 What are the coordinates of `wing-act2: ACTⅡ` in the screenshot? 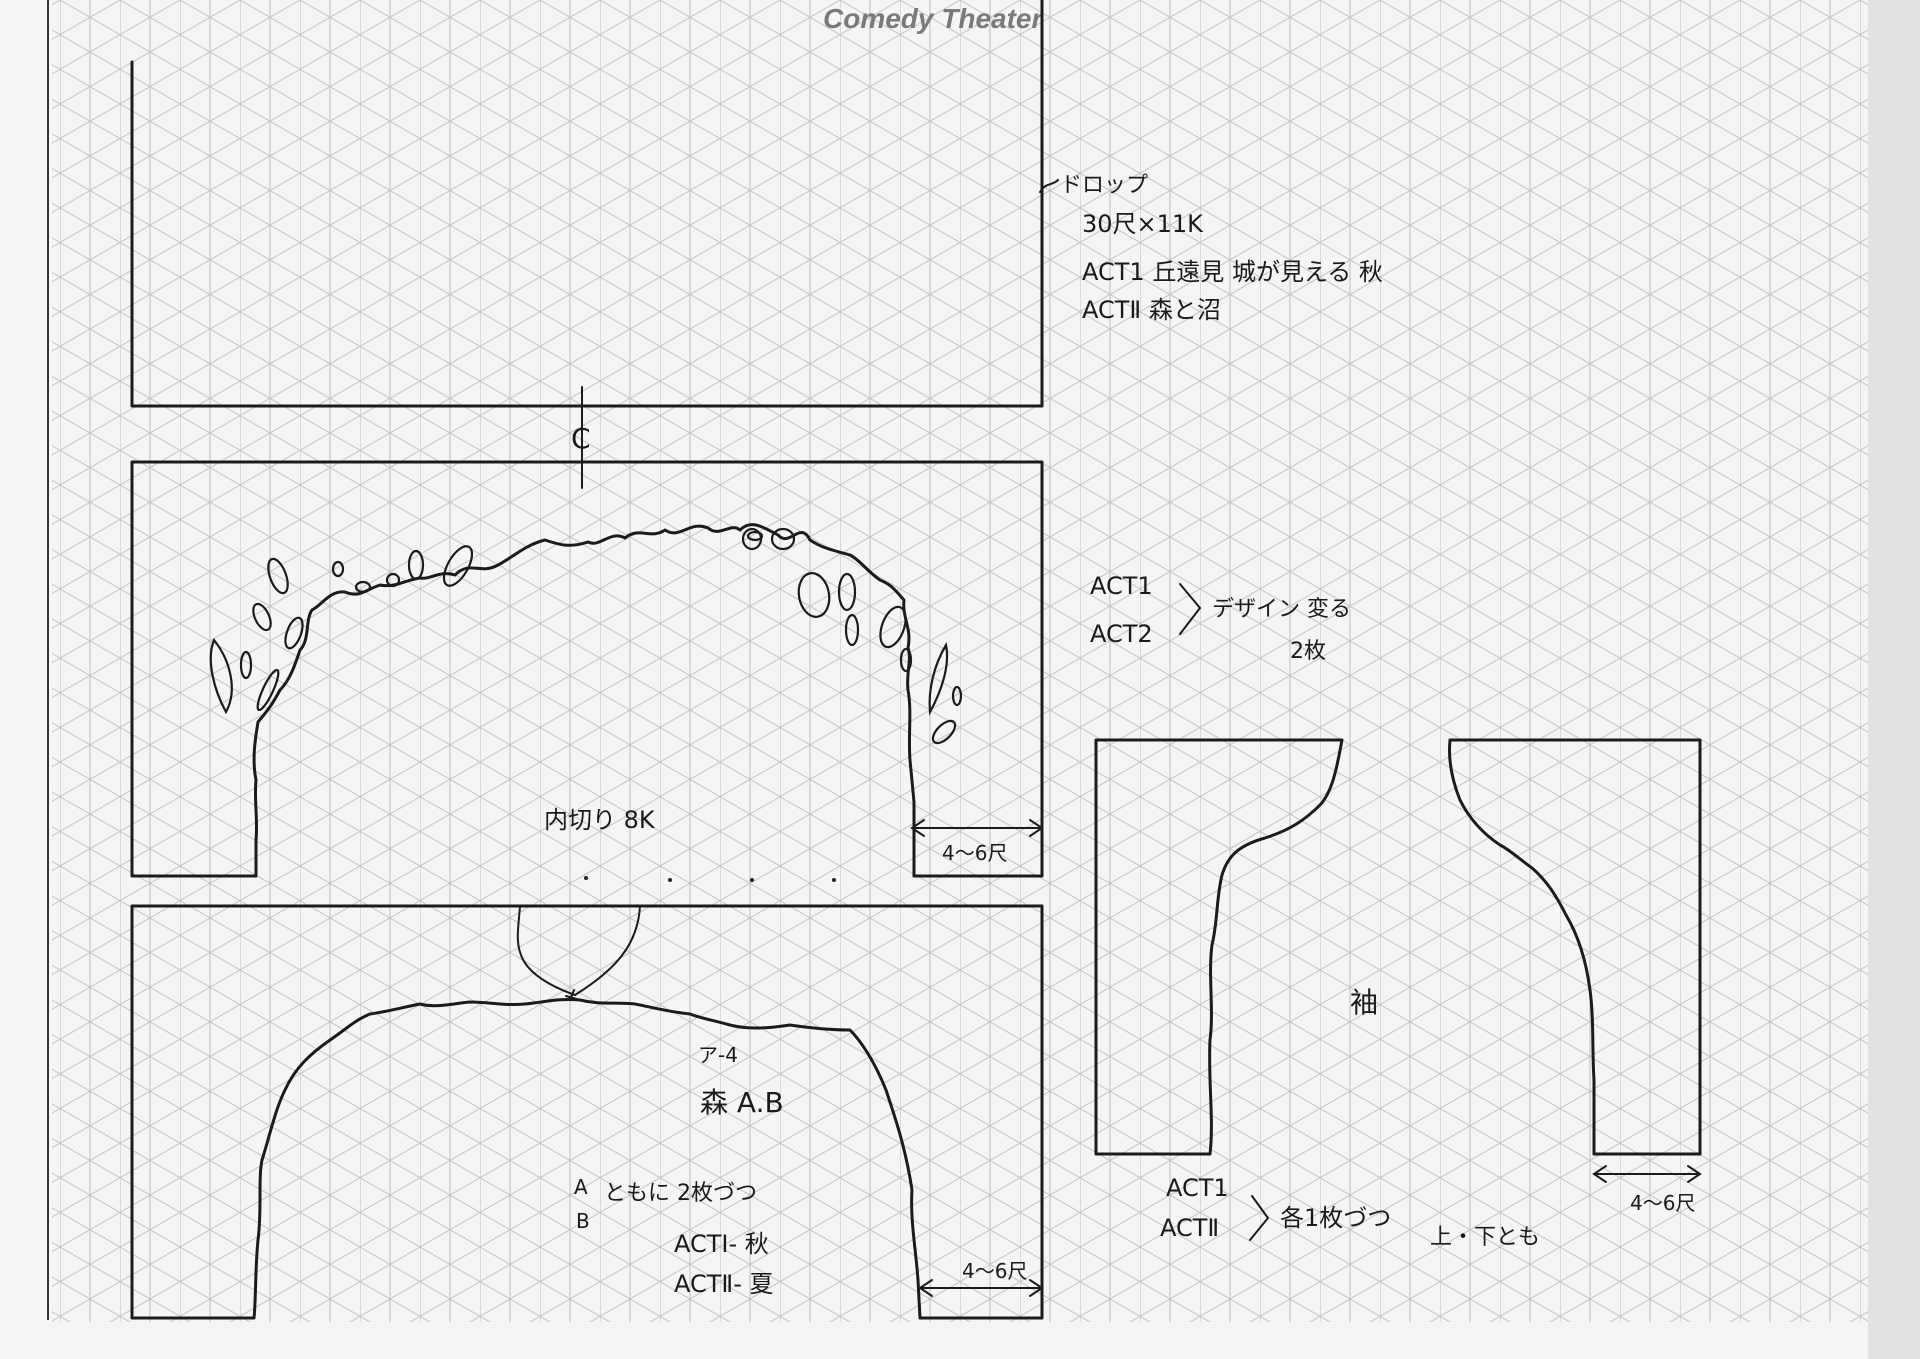 It's located at (1189, 1228).